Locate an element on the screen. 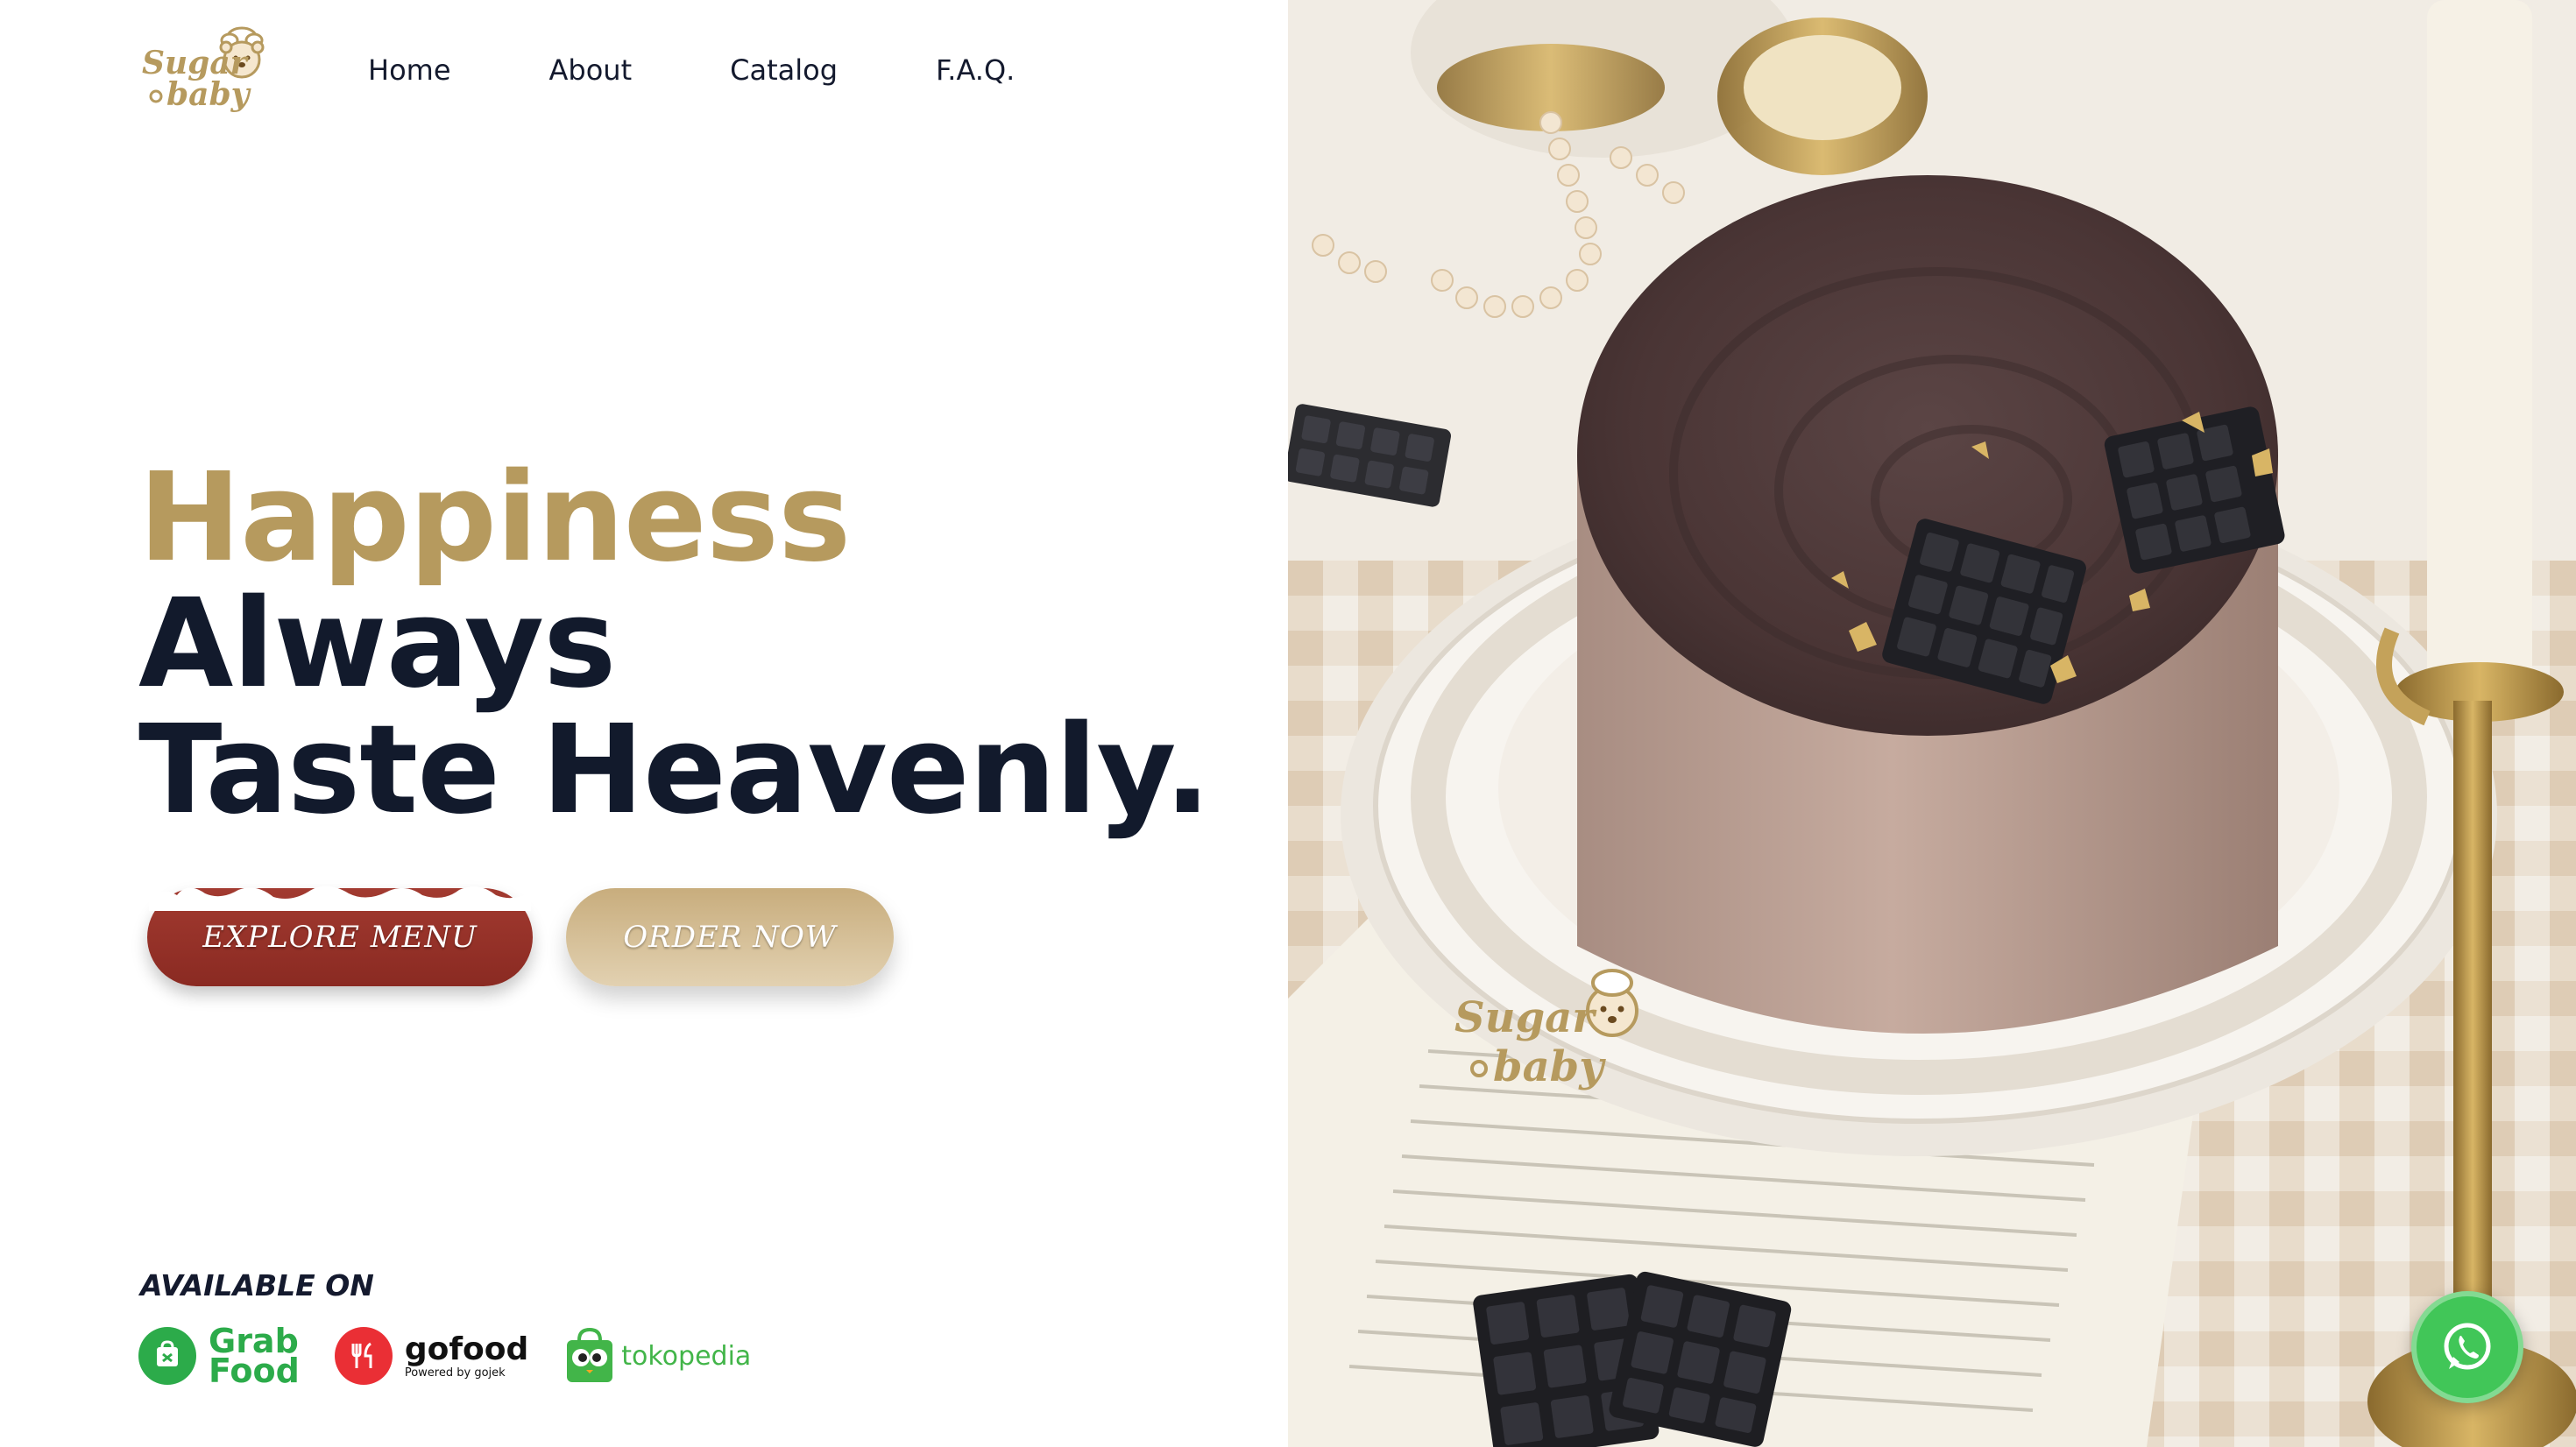 This screenshot has width=2576, height=1447. gofood-word: gofood is located at coordinates (466, 1349).